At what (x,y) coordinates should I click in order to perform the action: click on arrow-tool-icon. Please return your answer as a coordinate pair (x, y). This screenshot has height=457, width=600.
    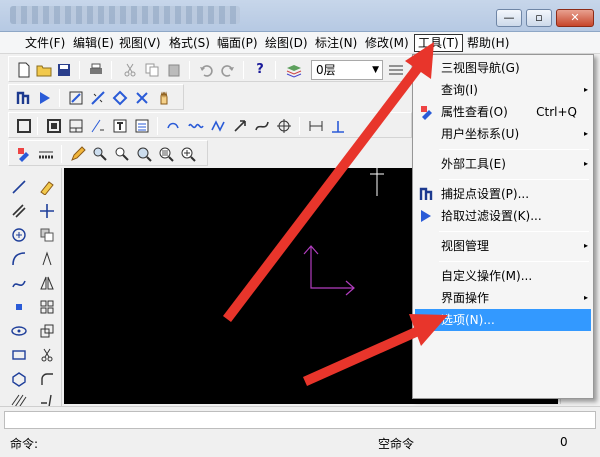
    Looking at the image, I should click on (240, 126).